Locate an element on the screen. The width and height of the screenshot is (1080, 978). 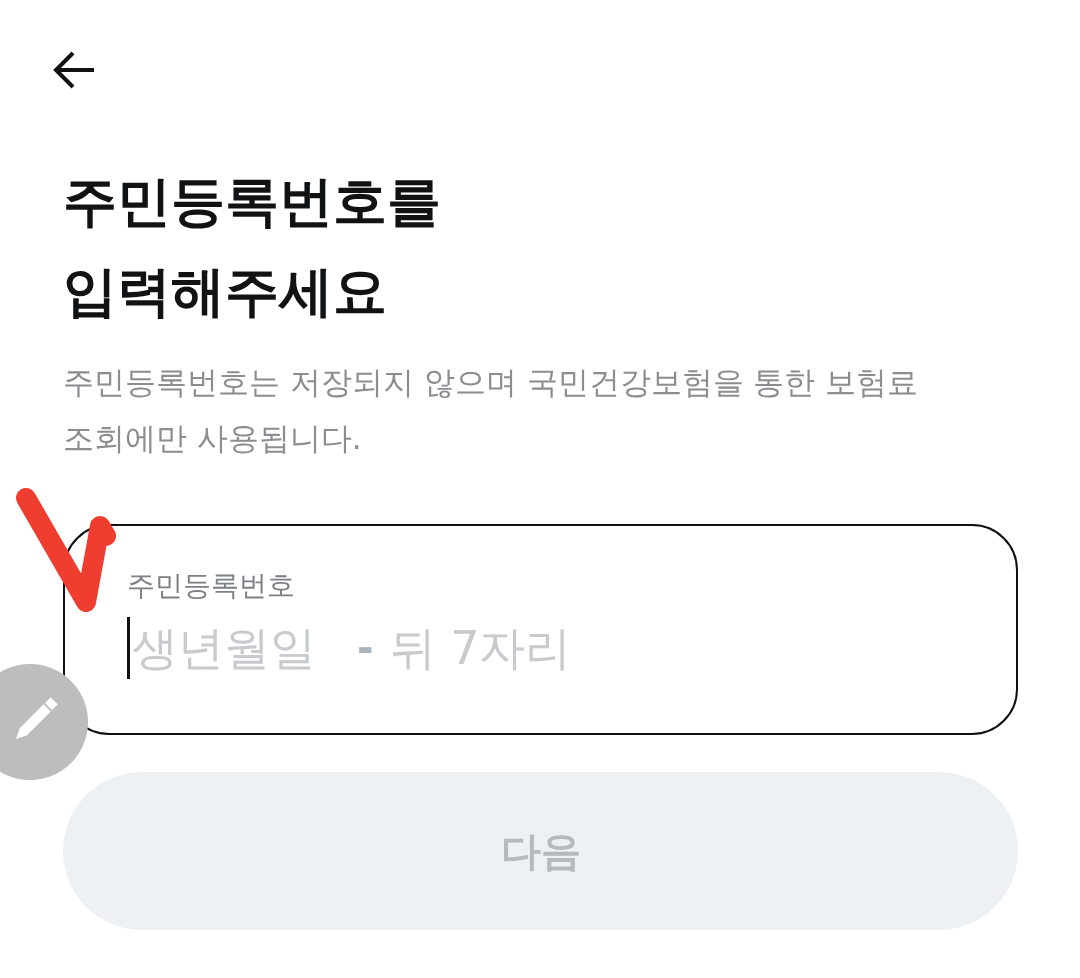
description-text: 주민등록번호는 저장되지 않으며 국민건강보험을 통한 보험료 조회에만 사용됩니다. is located at coordinates (491, 410).